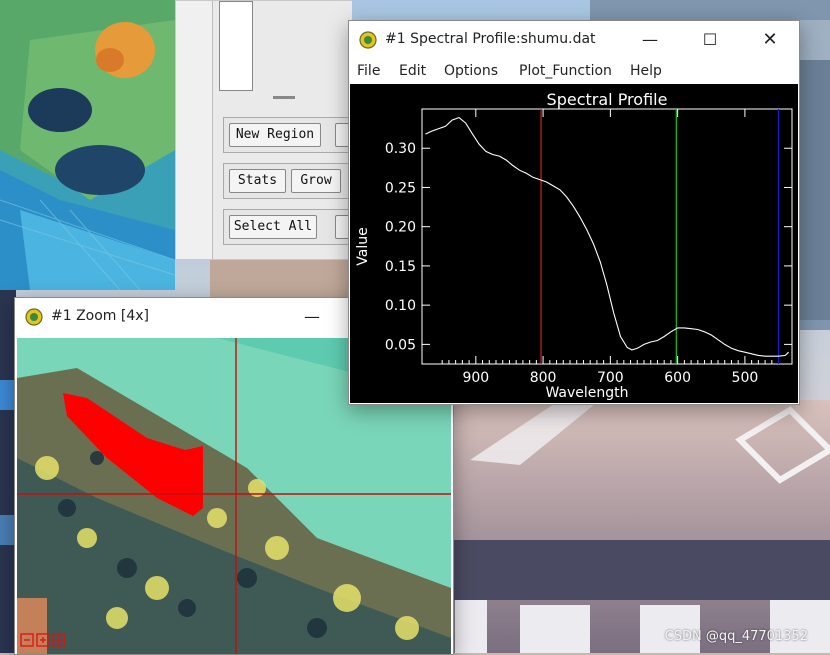 The image size is (830, 655). I want to click on menu-edit: Edit, so click(412, 71).